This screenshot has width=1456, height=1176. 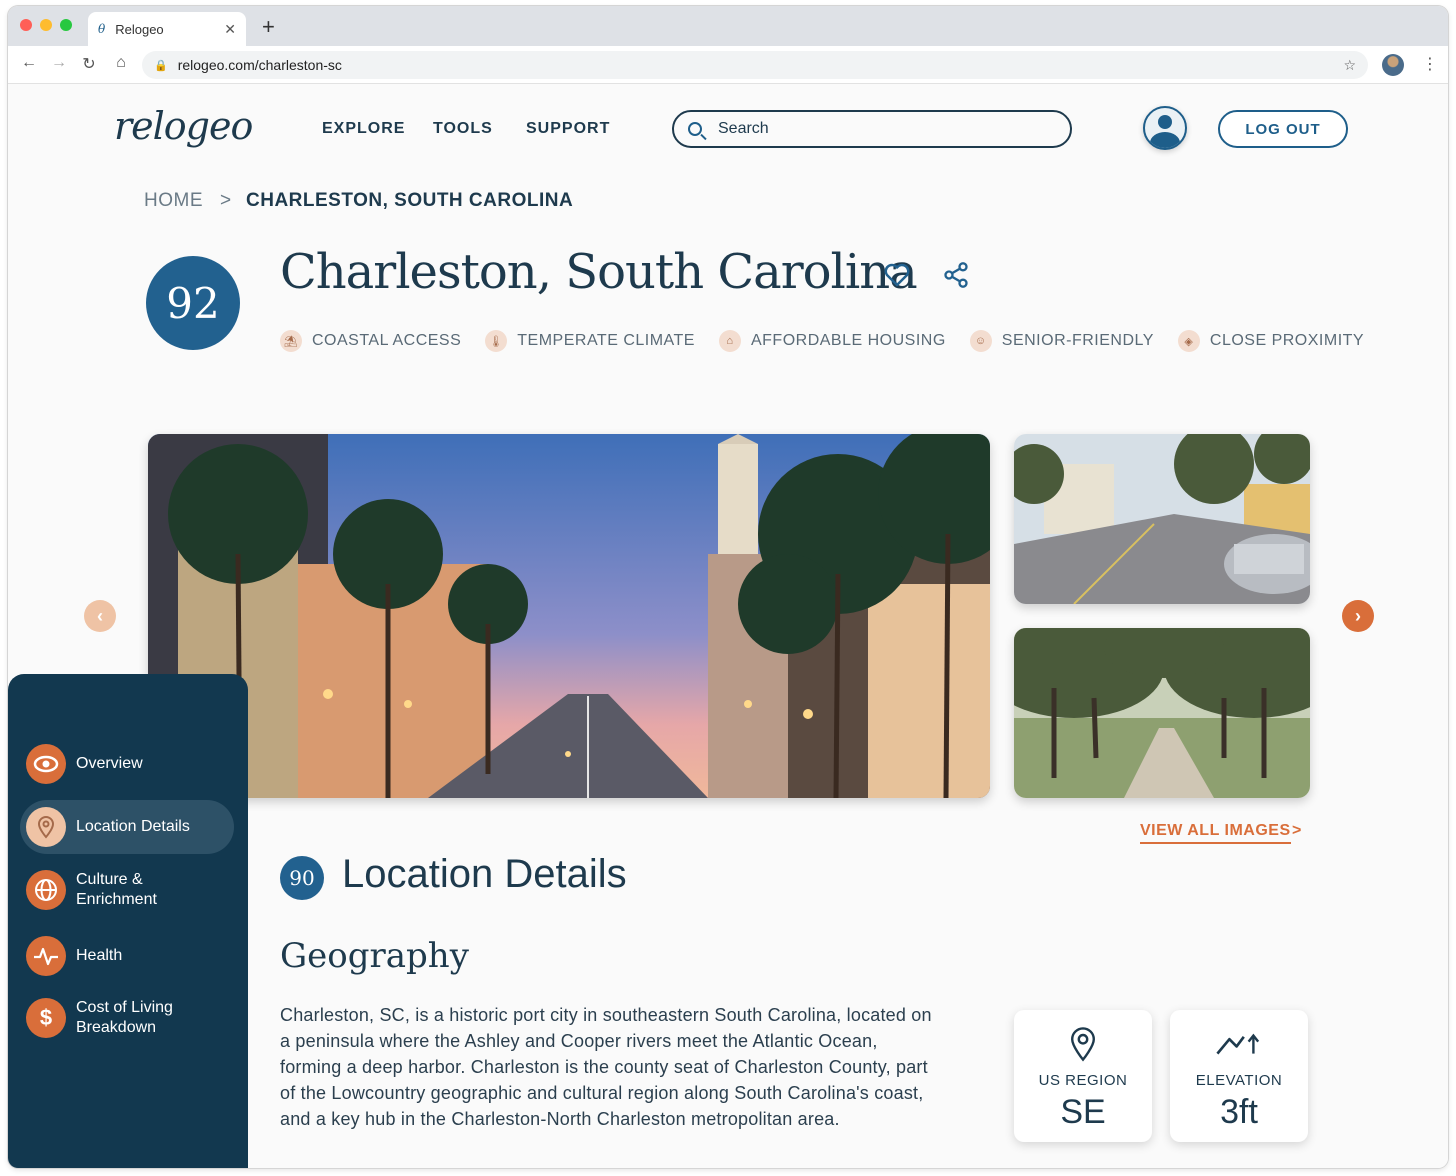 I want to click on chevron-right-icon: >, so click(x=1296, y=831).